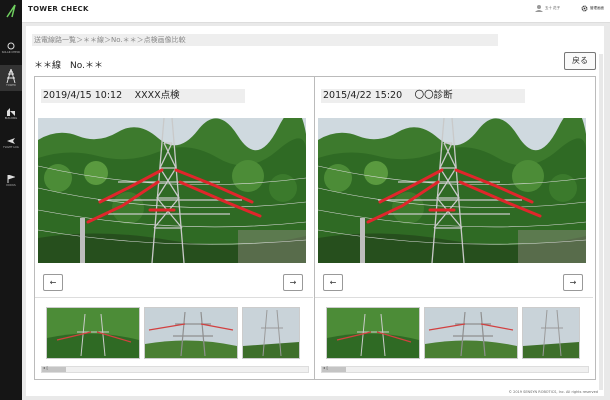 Image resolution: width=610 pixels, height=400 pixels. I want to click on sidebar-item-flight-log: FLIGHT LOG, so click(11, 143).